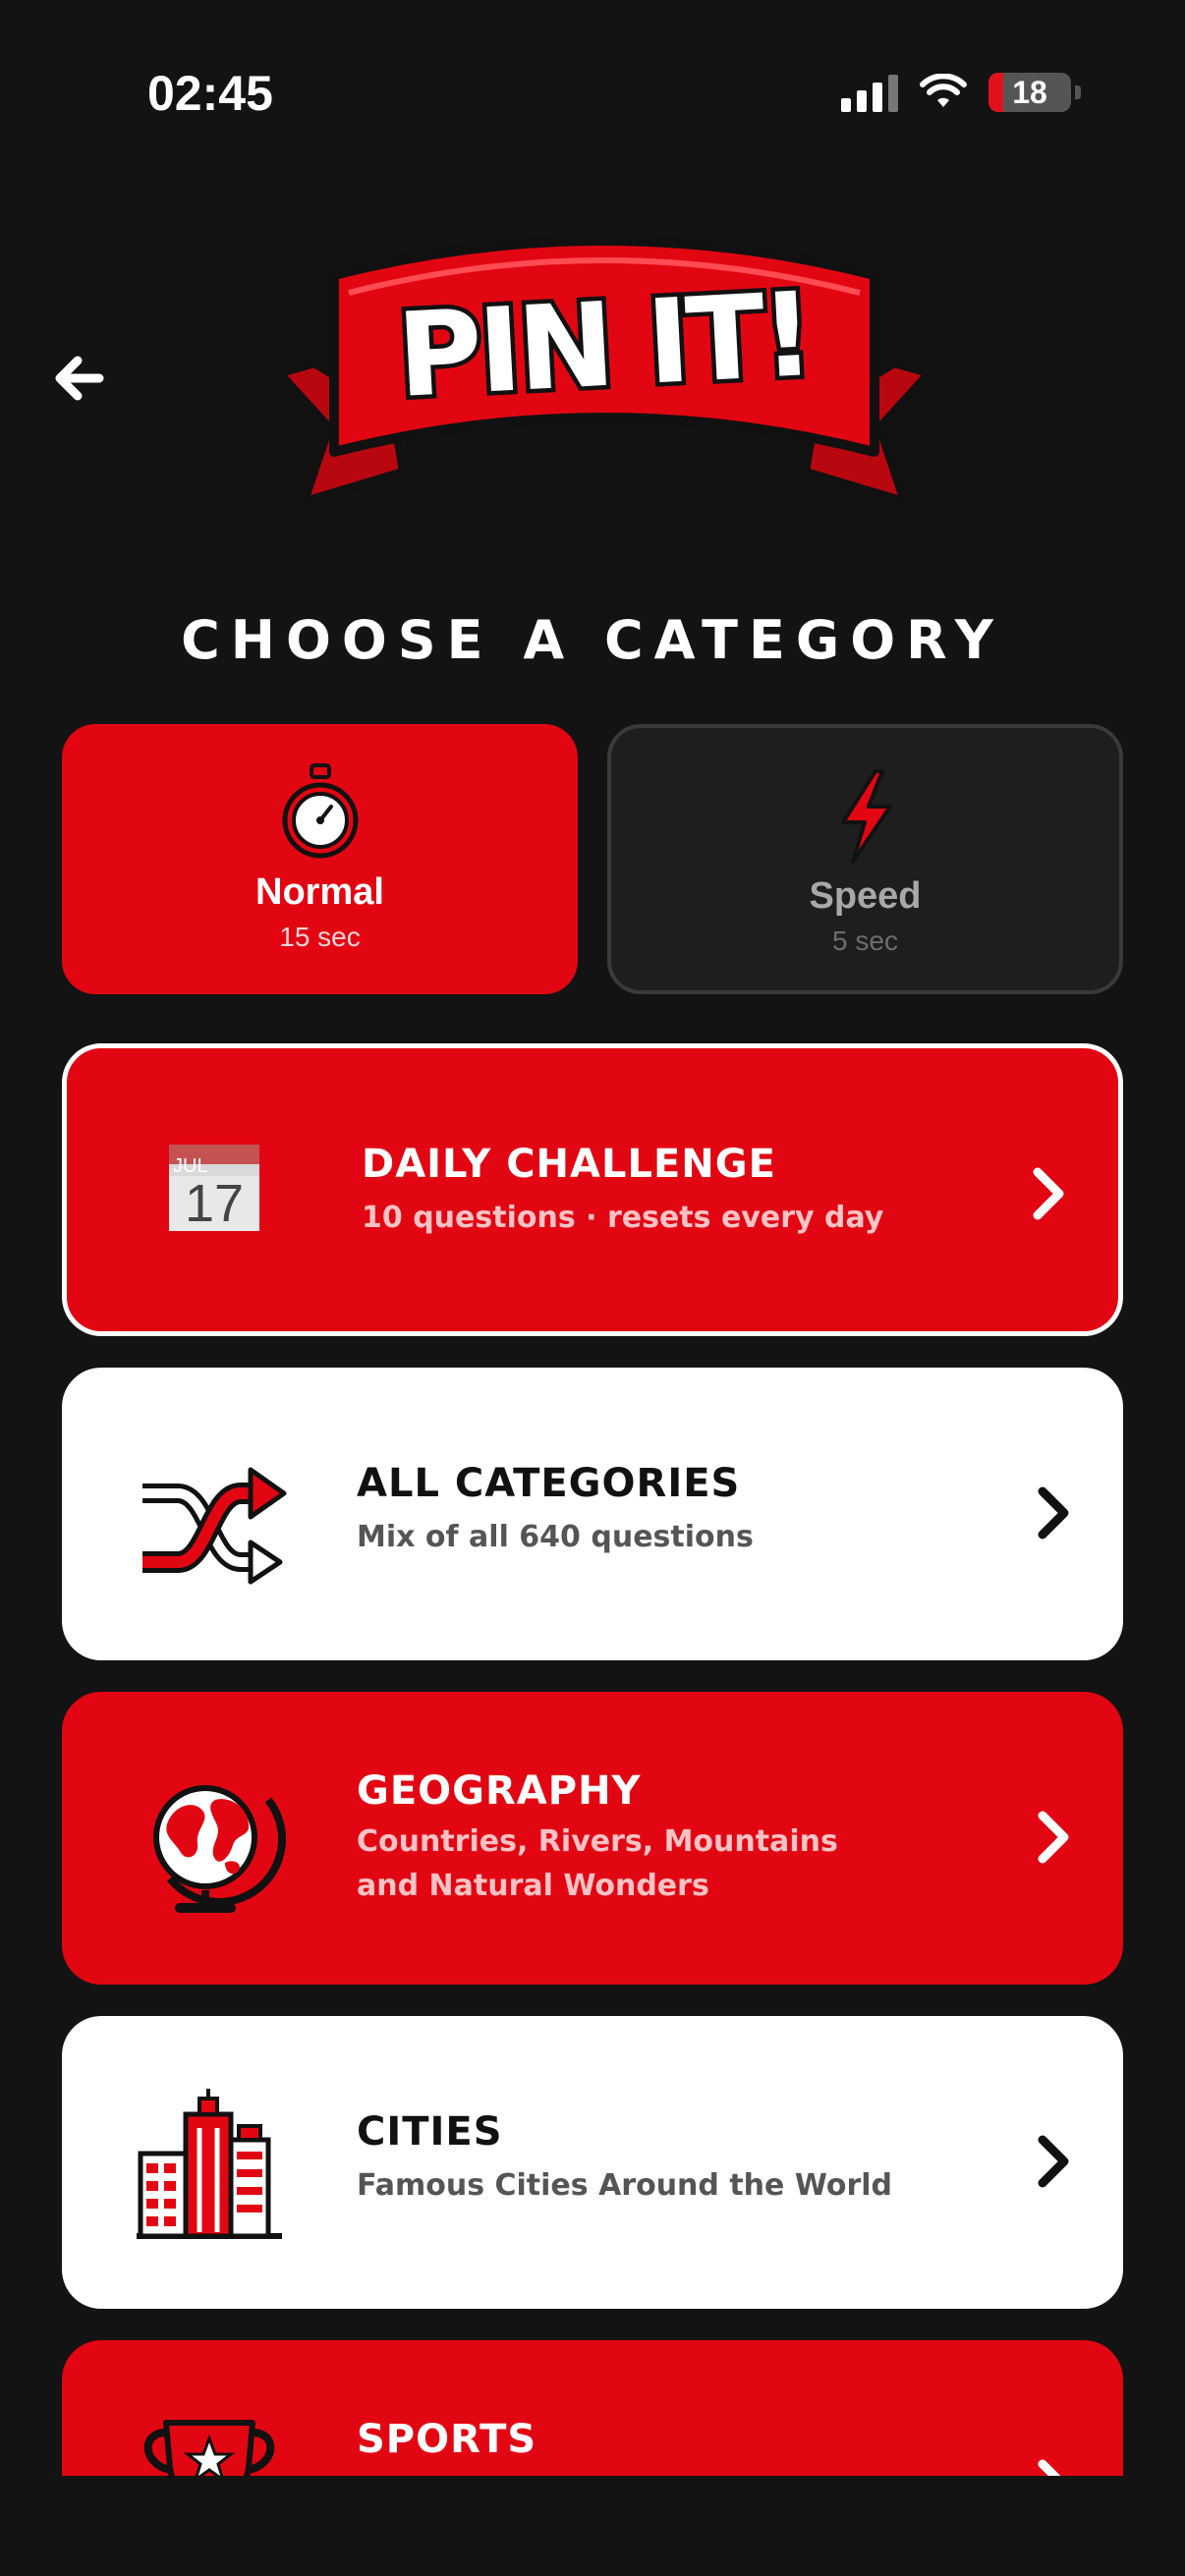 The width and height of the screenshot is (1185, 2576). What do you see at coordinates (215, 1526) in the screenshot?
I see `shuffle-icon` at bounding box center [215, 1526].